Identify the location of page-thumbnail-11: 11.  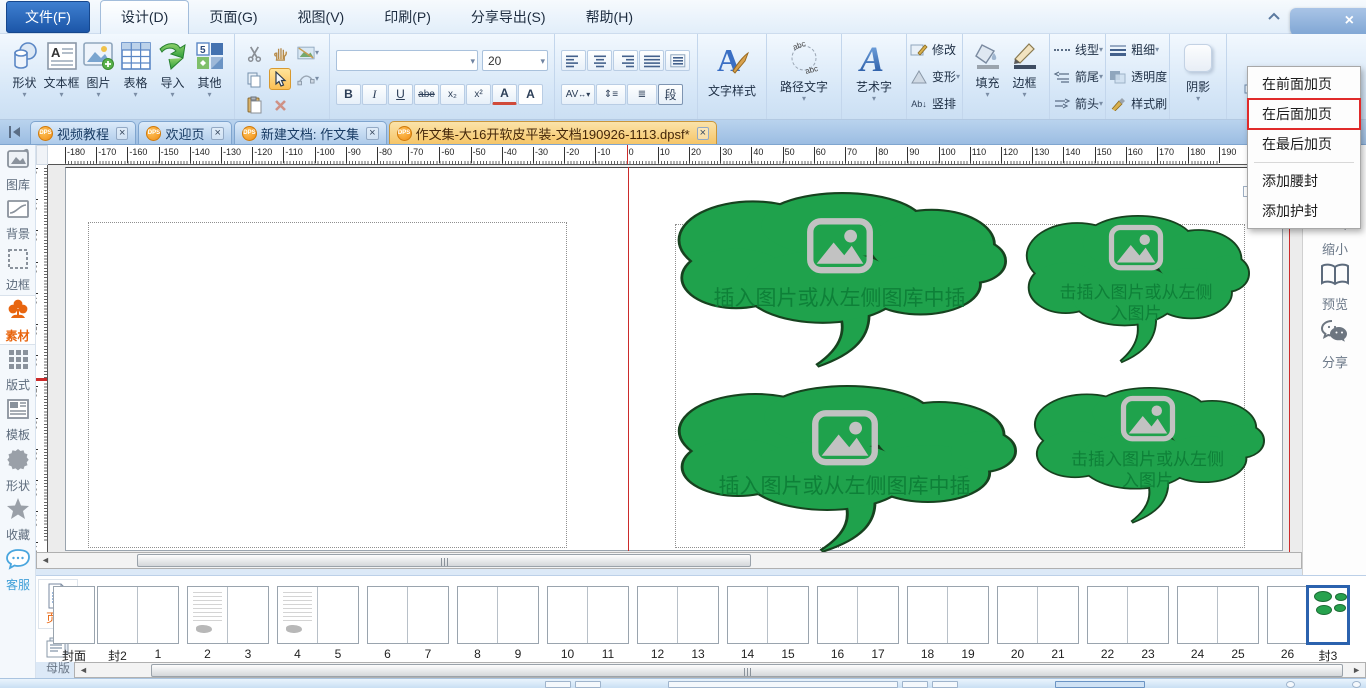
(608, 624).